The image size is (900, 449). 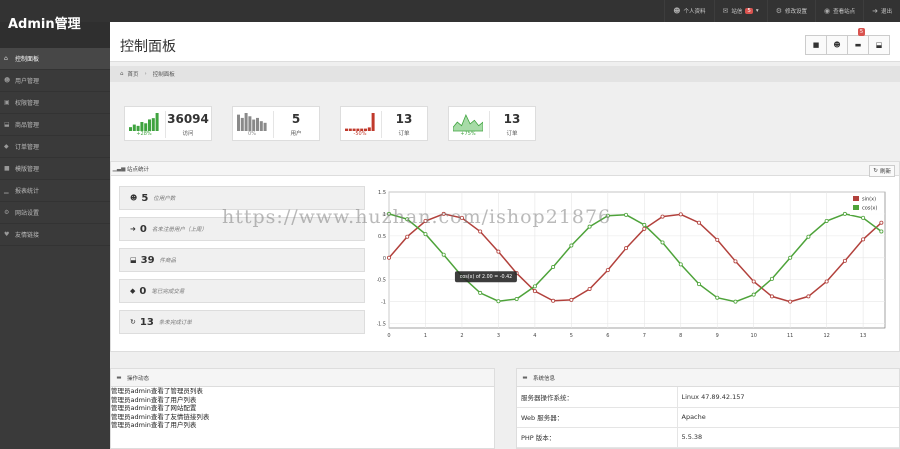 I want to click on stat-box: 0% 5 用户, so click(x=276, y=123).